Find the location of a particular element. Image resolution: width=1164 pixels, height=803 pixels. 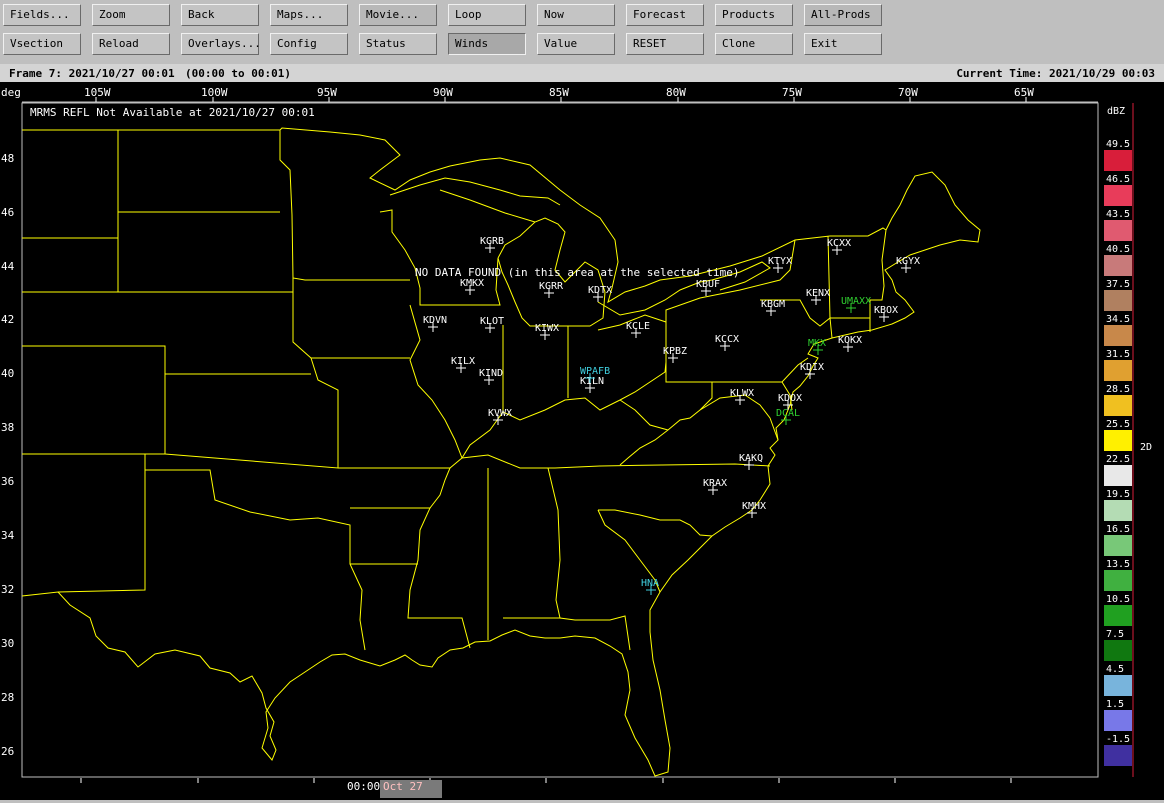

legend-label: 7.5 is located at coordinates (1115, 634).